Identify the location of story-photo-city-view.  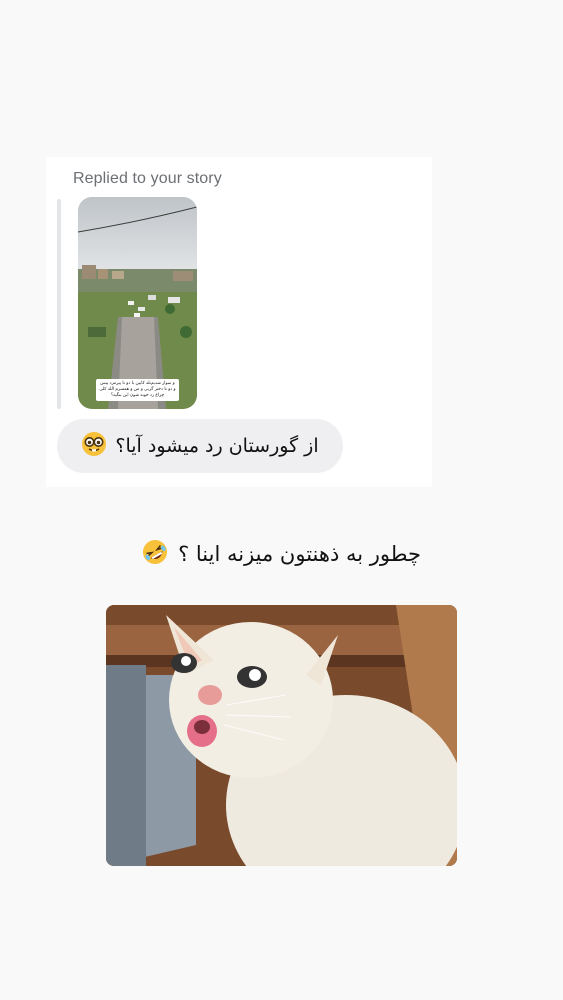
(137, 303).